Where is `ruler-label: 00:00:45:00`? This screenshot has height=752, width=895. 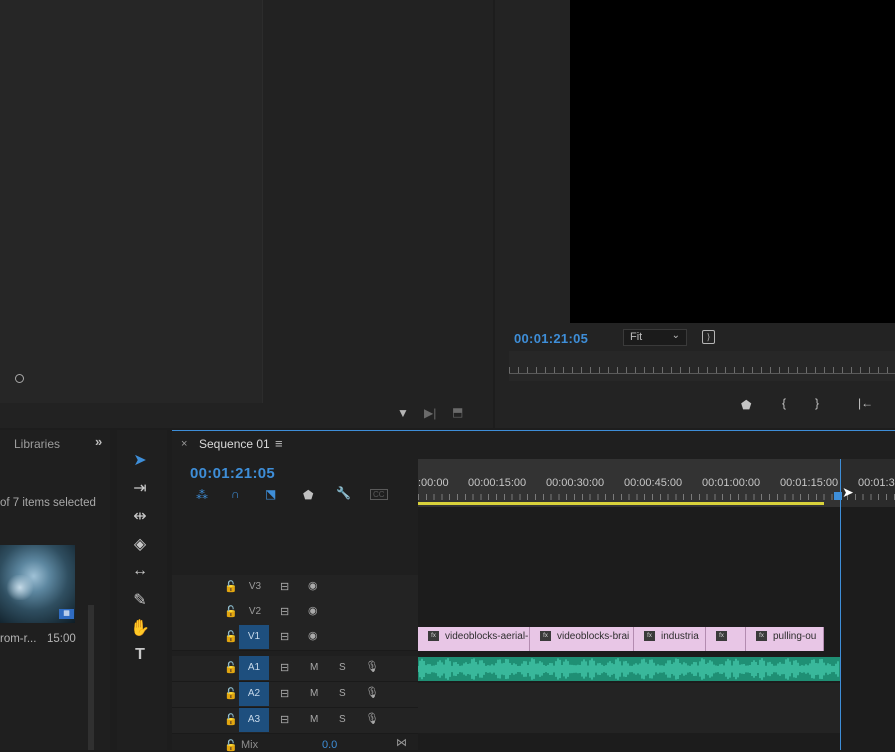 ruler-label: 00:00:45:00 is located at coordinates (653, 483).